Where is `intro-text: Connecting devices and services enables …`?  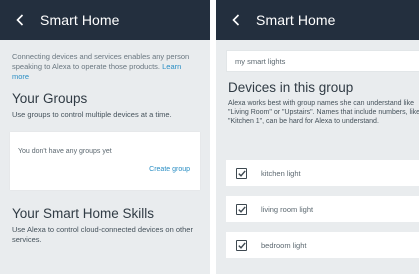 intro-text: Connecting devices and services enables … is located at coordinates (104, 66).